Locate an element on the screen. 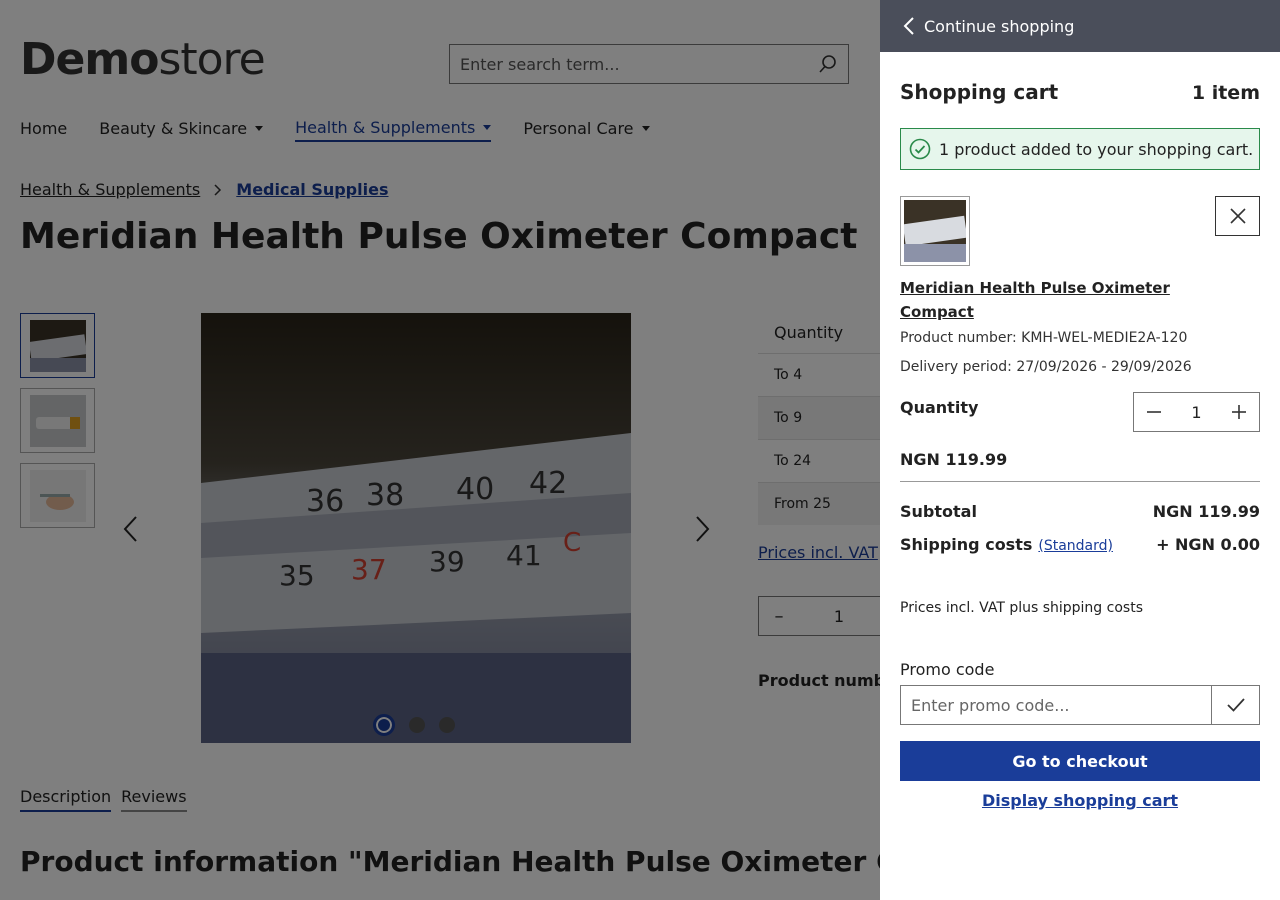 Image resolution: width=1280 pixels, height=900 pixels. plus-icon is located at coordinates (1239, 412).